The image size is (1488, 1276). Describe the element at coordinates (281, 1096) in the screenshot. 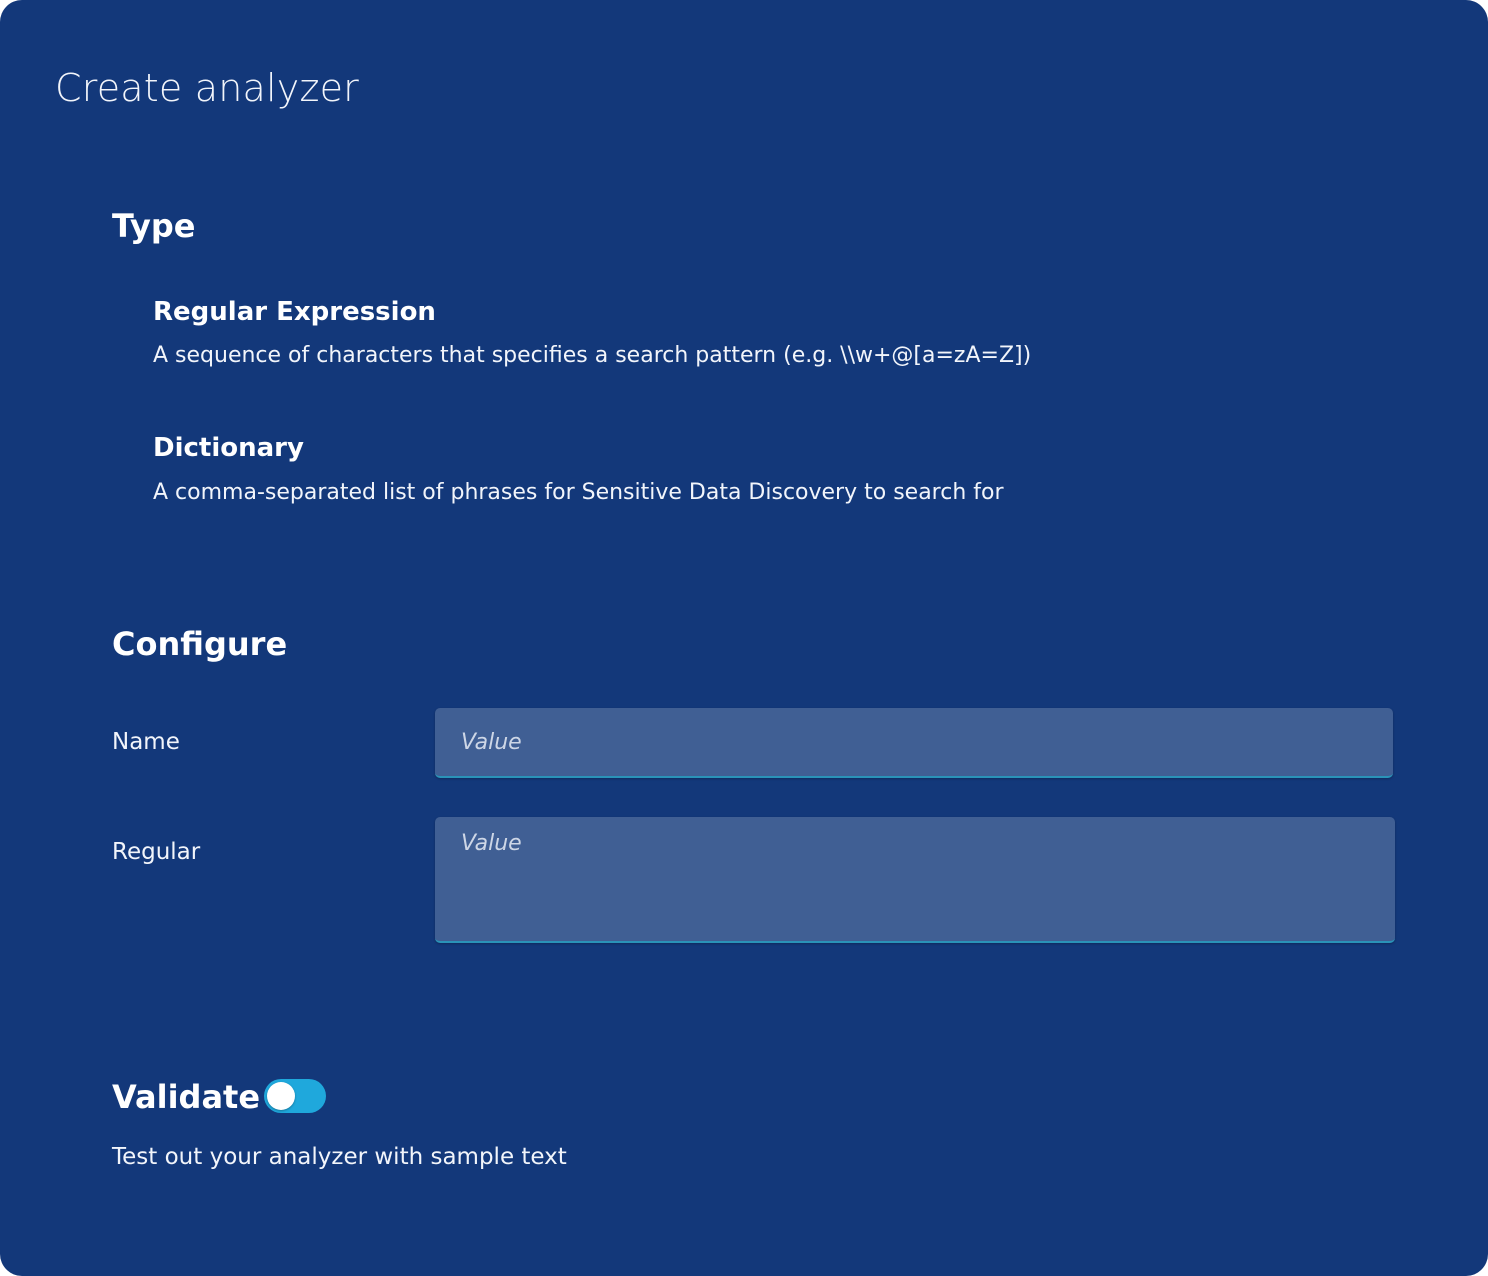

I see `toggle-knob` at that location.